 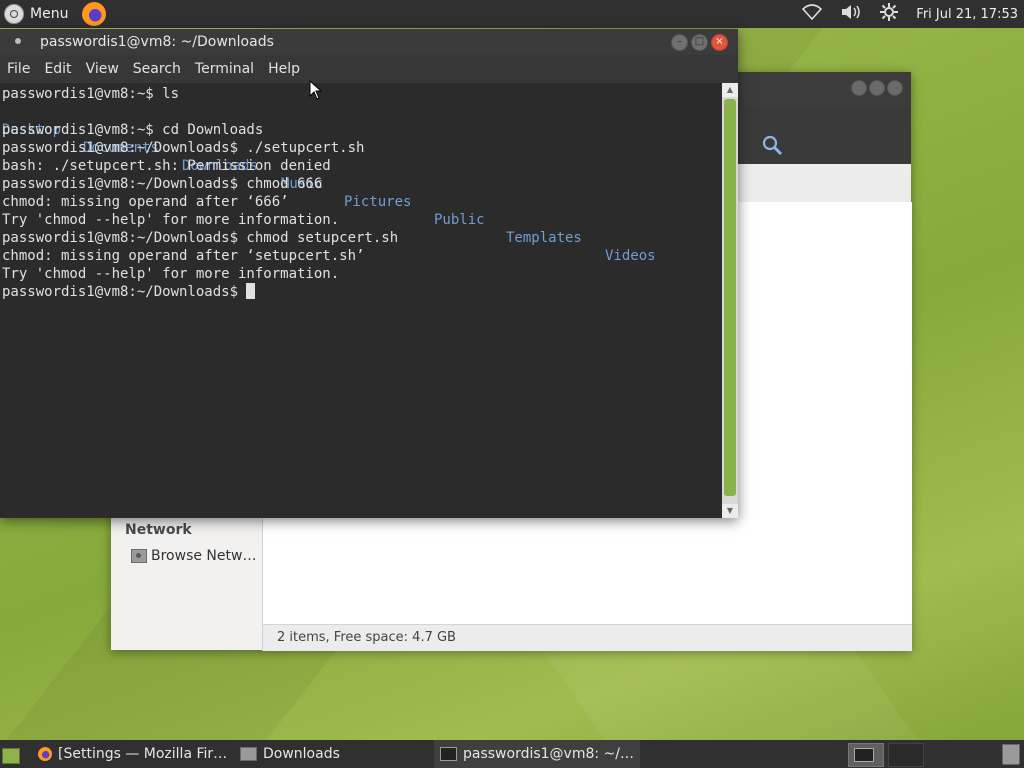 I want to click on window-title: passwordis1@vm8: ~/Downloads, so click(x=157, y=42).